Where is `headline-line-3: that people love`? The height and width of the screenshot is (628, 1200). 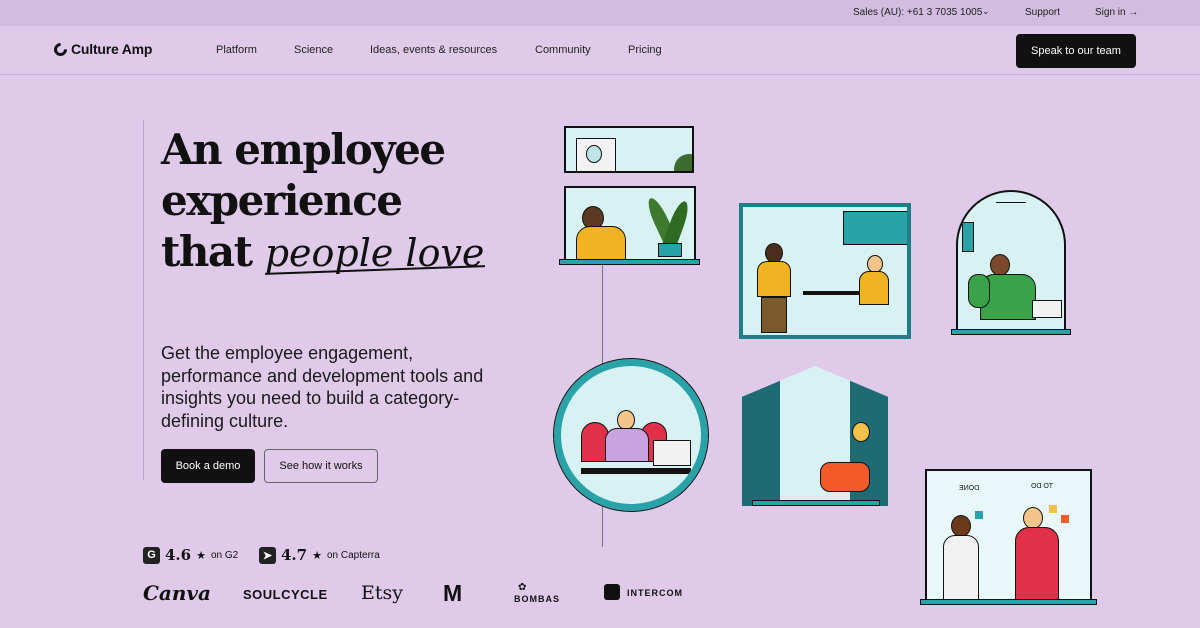
headline-line-3: that people love is located at coordinates (322, 252).